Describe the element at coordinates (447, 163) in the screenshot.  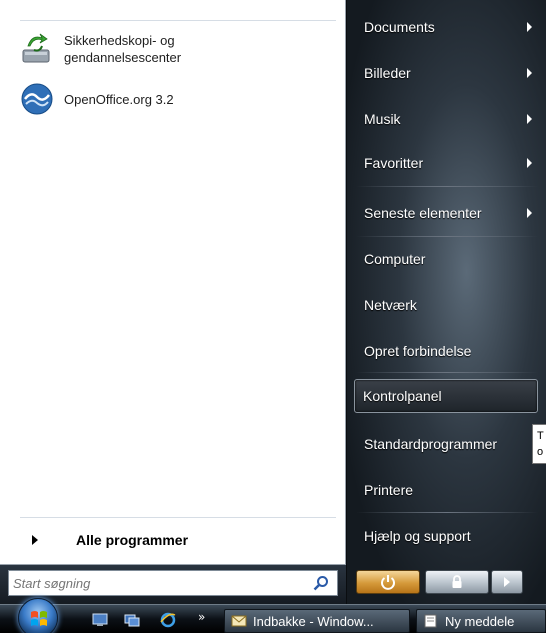
I see `menu-item-favoritter: Favoritter` at that location.